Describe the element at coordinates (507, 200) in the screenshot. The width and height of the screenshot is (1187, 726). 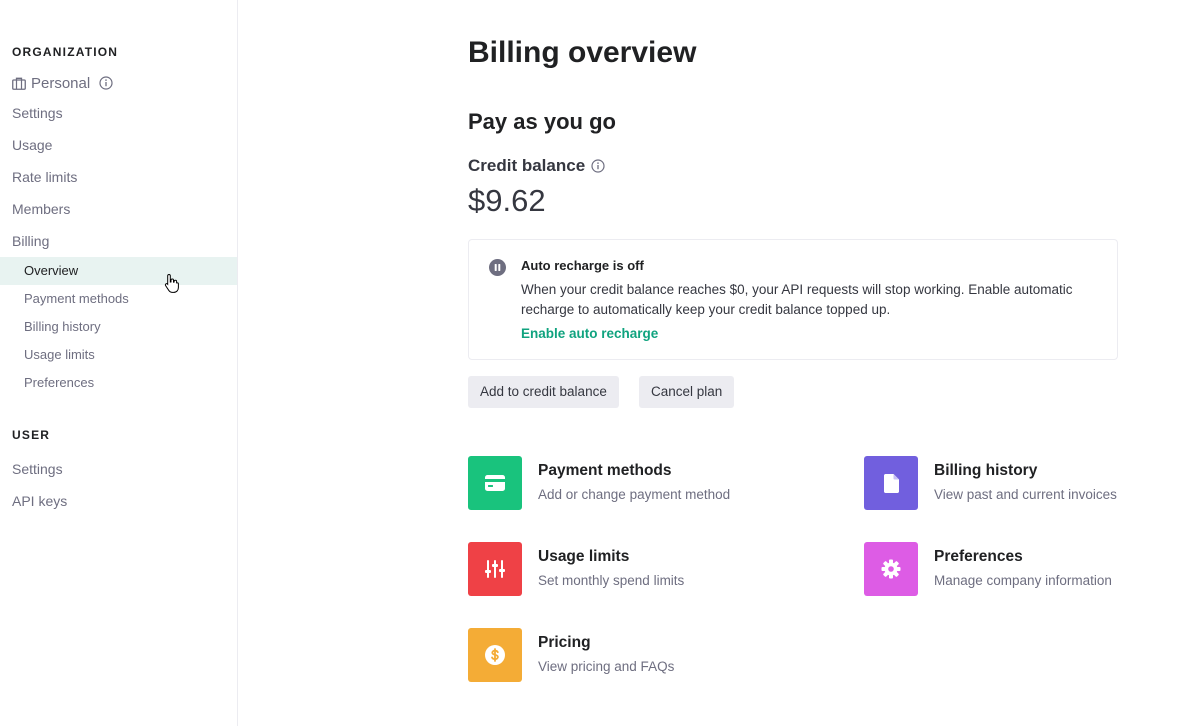
I see `credit-balance-amount: $9.62` at that location.